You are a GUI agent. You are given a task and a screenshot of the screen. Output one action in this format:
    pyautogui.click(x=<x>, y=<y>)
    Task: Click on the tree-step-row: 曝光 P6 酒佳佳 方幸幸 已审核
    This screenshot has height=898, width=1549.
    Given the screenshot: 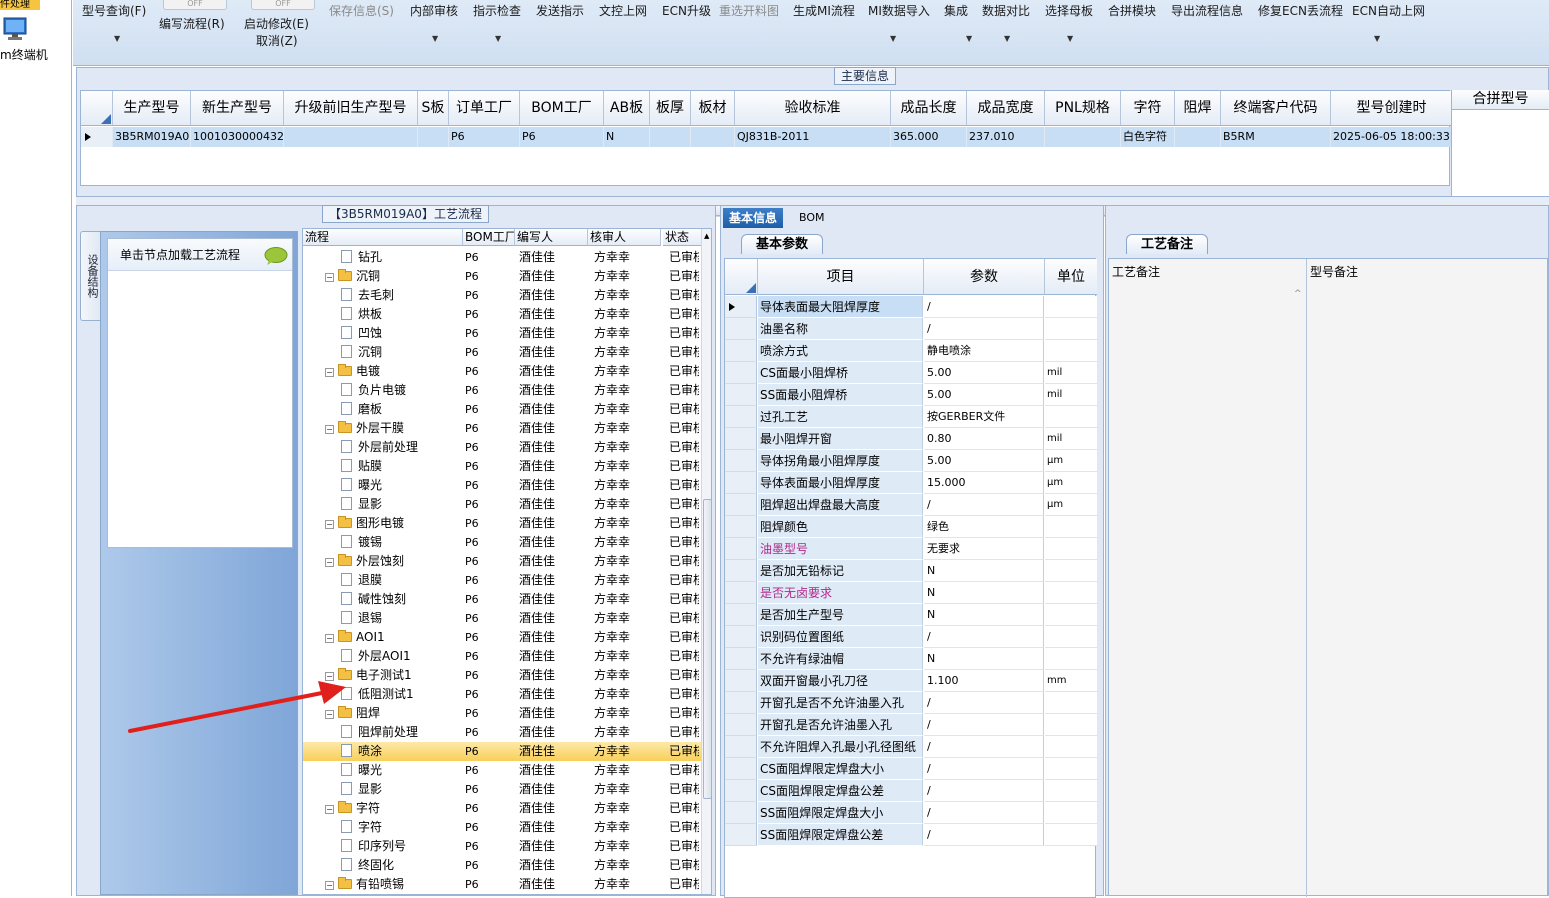 What is the action you would take?
    pyautogui.click(x=503, y=770)
    